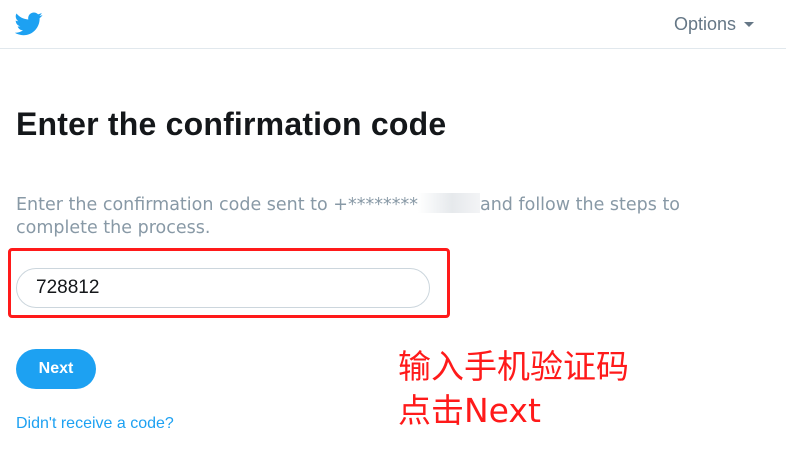 This screenshot has height=449, width=786. Describe the element at coordinates (704, 24) in the screenshot. I see `options-label: Options` at that location.